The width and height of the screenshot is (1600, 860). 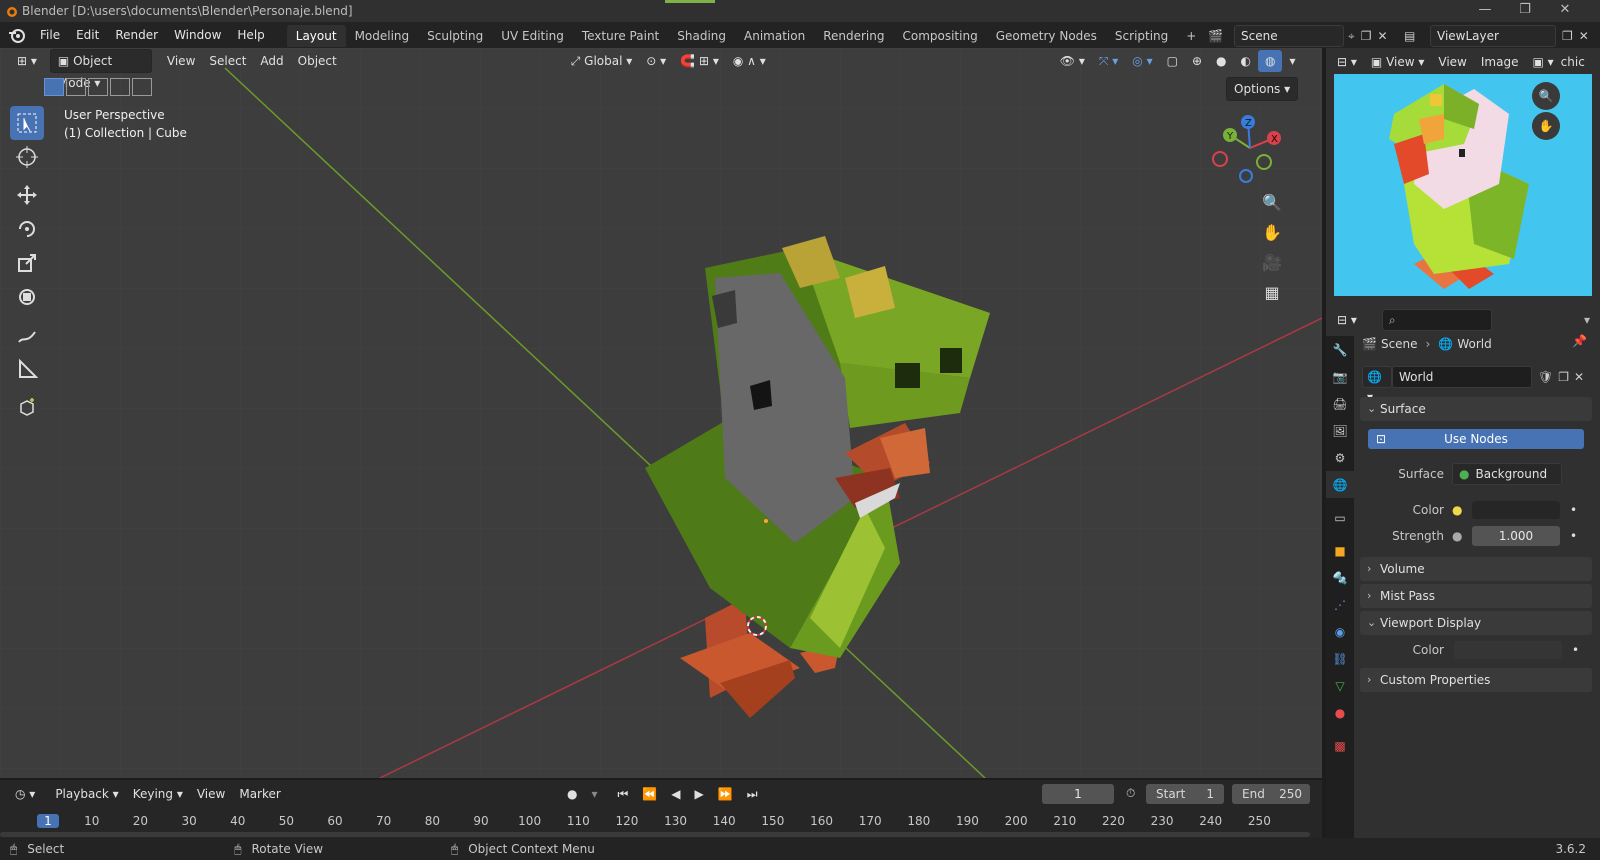 What do you see at coordinates (1436, 320) in the screenshot?
I see `properties-search: ⌕` at bounding box center [1436, 320].